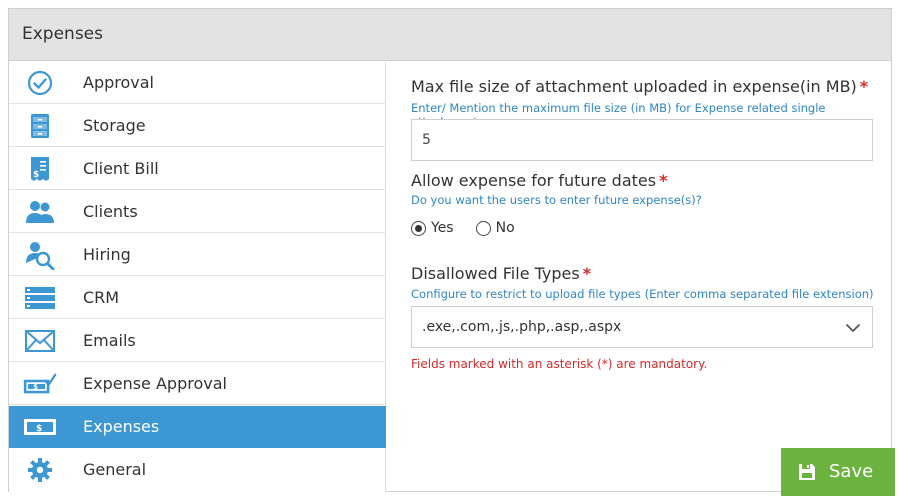  Describe the element at coordinates (197, 212) in the screenshot. I see `sidebar-item-clients: Clients` at that location.